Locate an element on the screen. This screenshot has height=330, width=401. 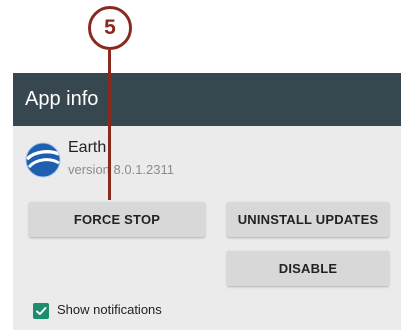
show-notifications-label: Show notifications is located at coordinates (109, 309).